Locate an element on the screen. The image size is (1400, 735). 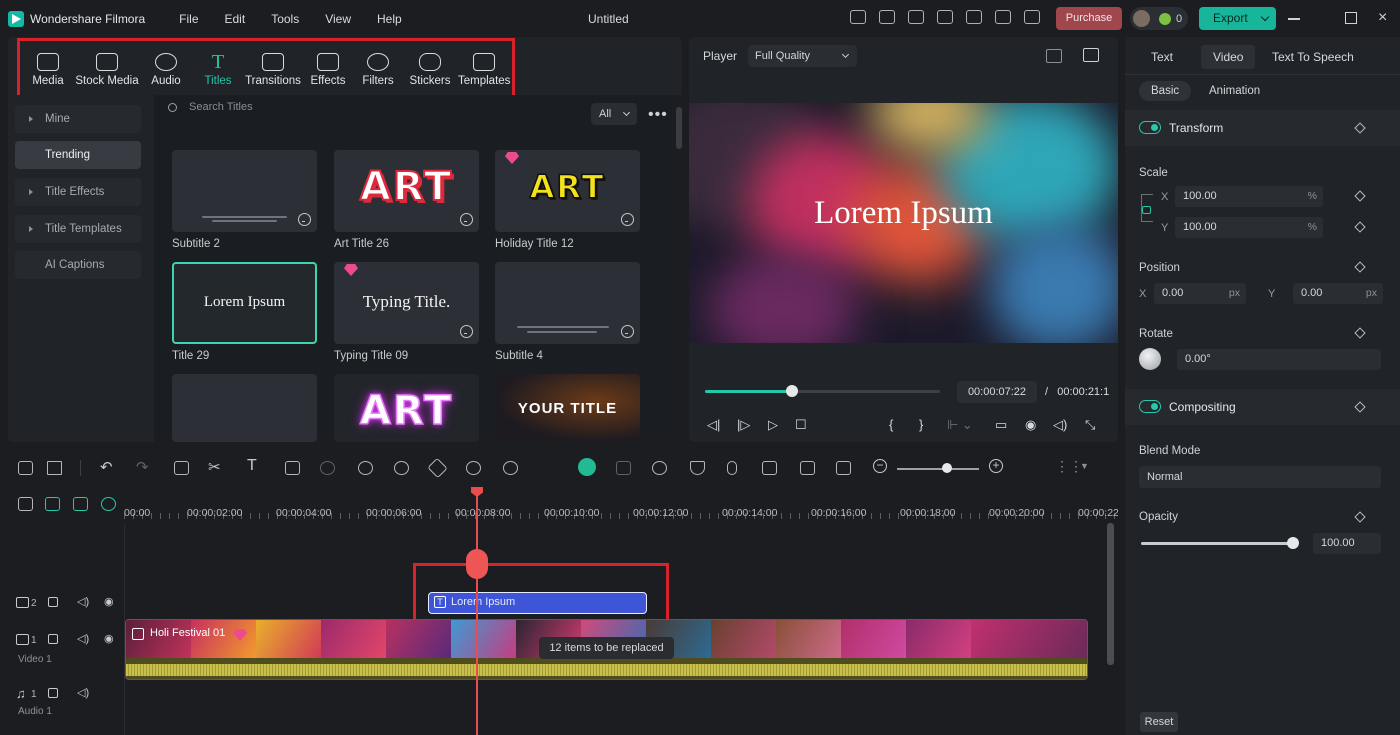
scale-y-field: 100.00% is located at coordinates (1249, 227).